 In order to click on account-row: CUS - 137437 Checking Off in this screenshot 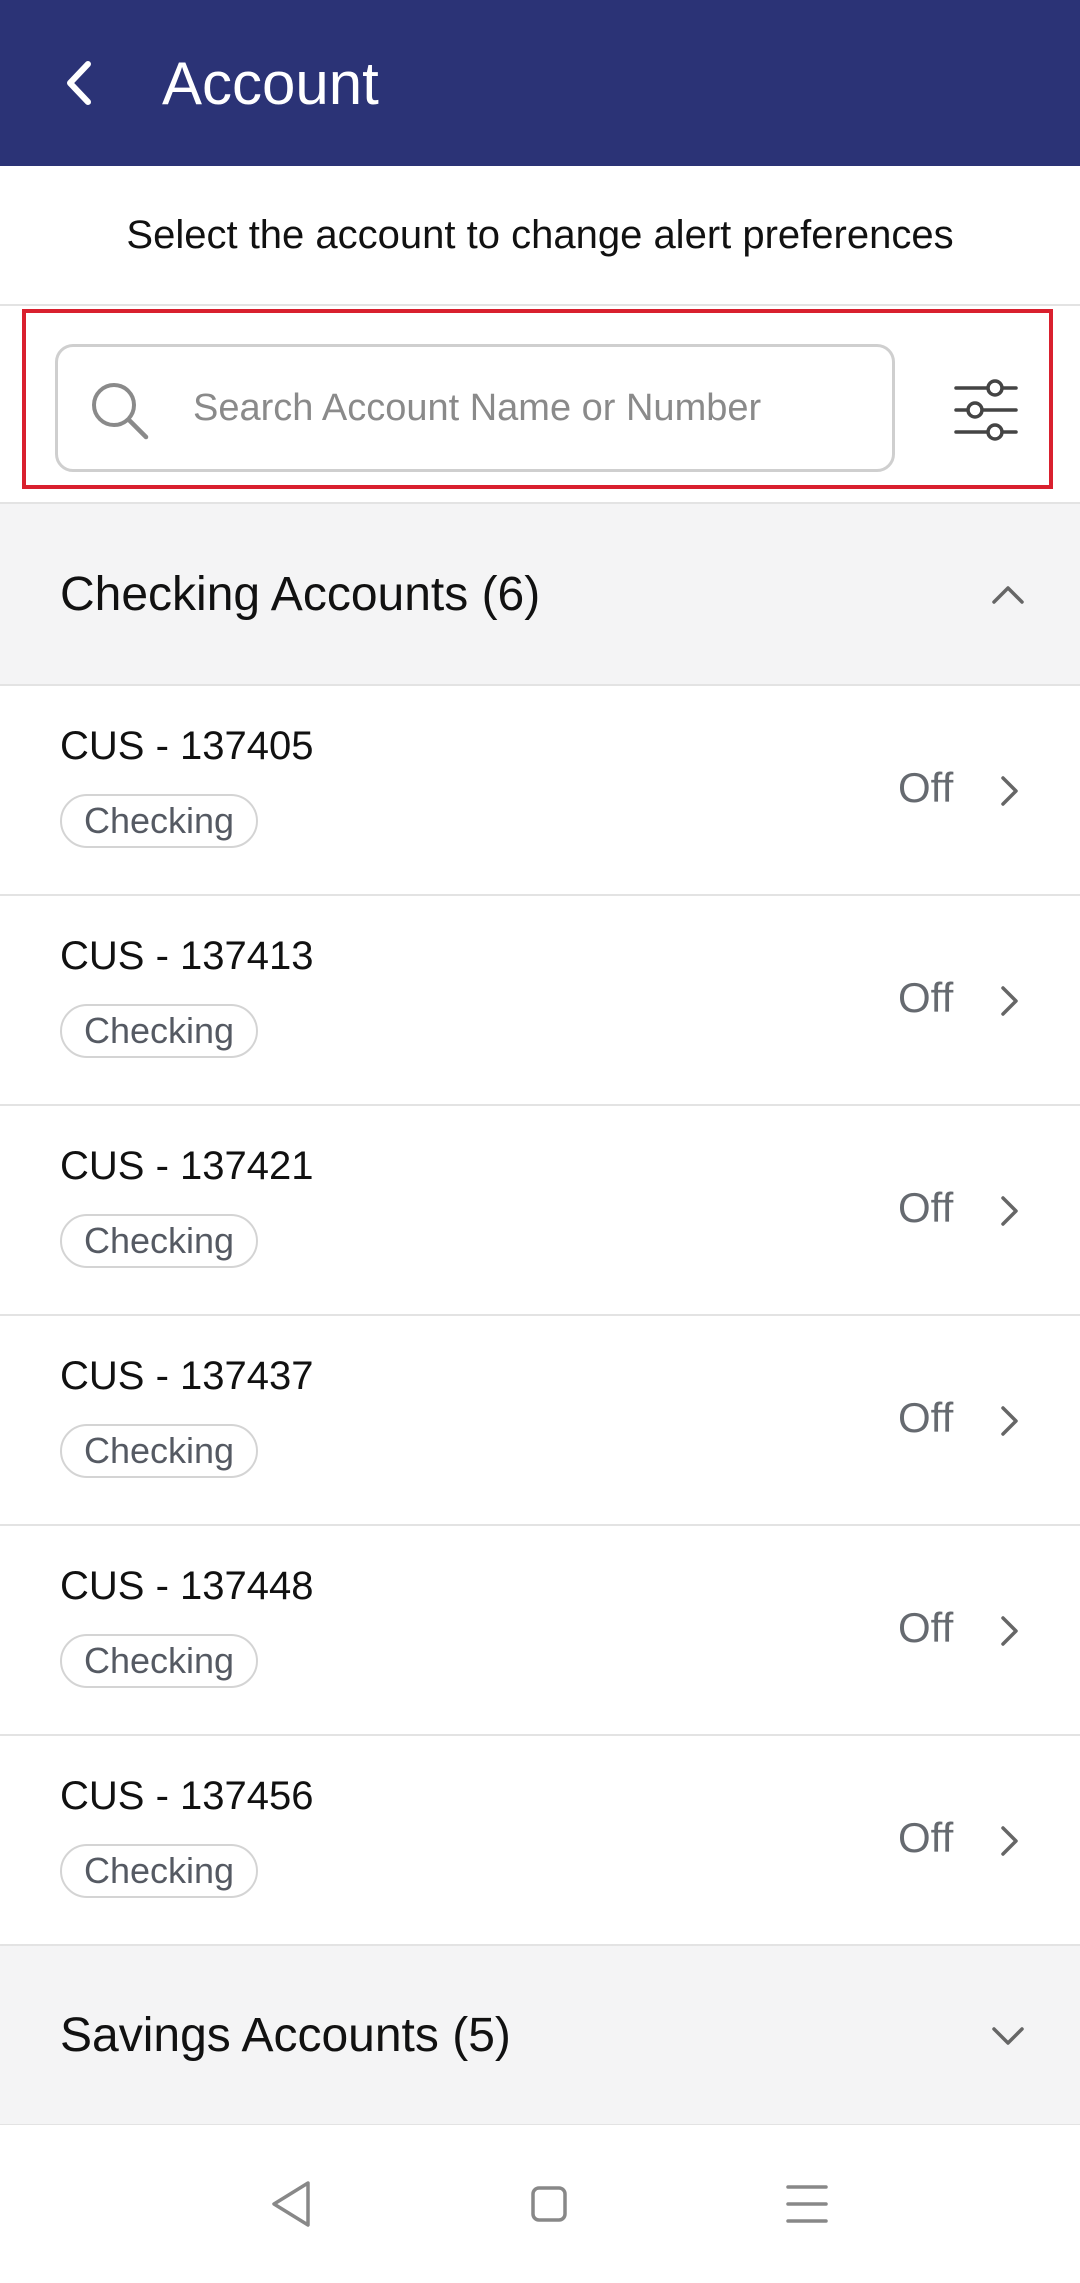, I will do `click(540, 1421)`.